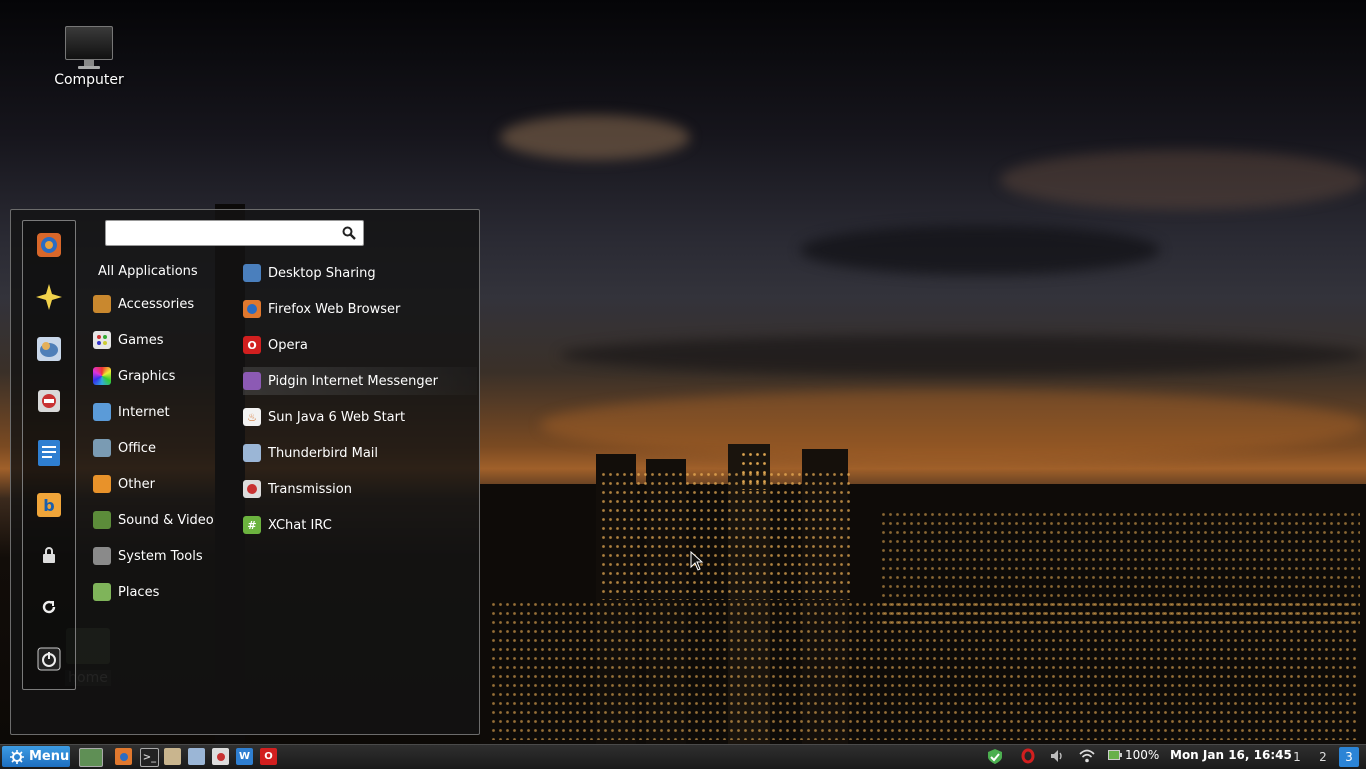 The image size is (1366, 769). What do you see at coordinates (252, 381) in the screenshot?
I see `pidgin-icon` at bounding box center [252, 381].